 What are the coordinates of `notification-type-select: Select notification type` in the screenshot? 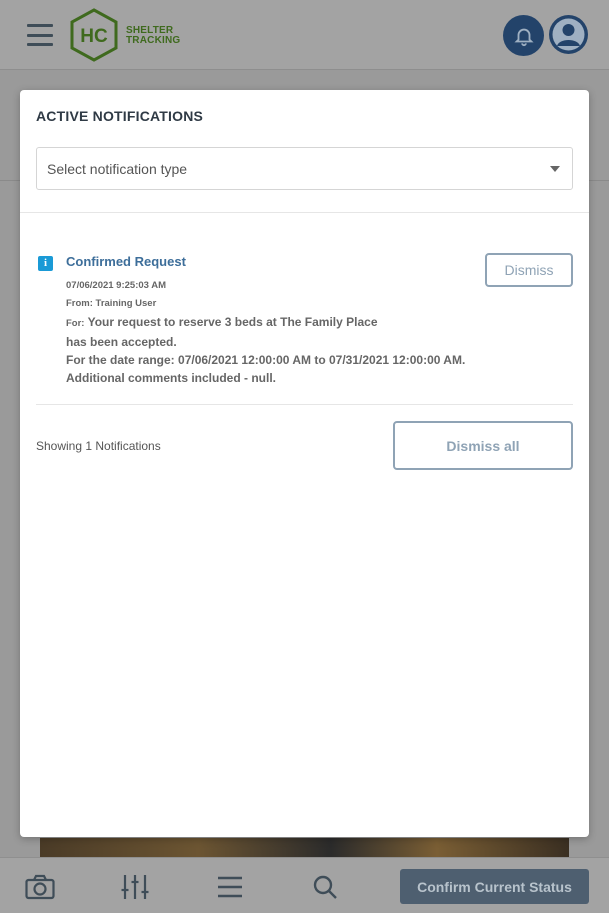 It's located at (304, 168).